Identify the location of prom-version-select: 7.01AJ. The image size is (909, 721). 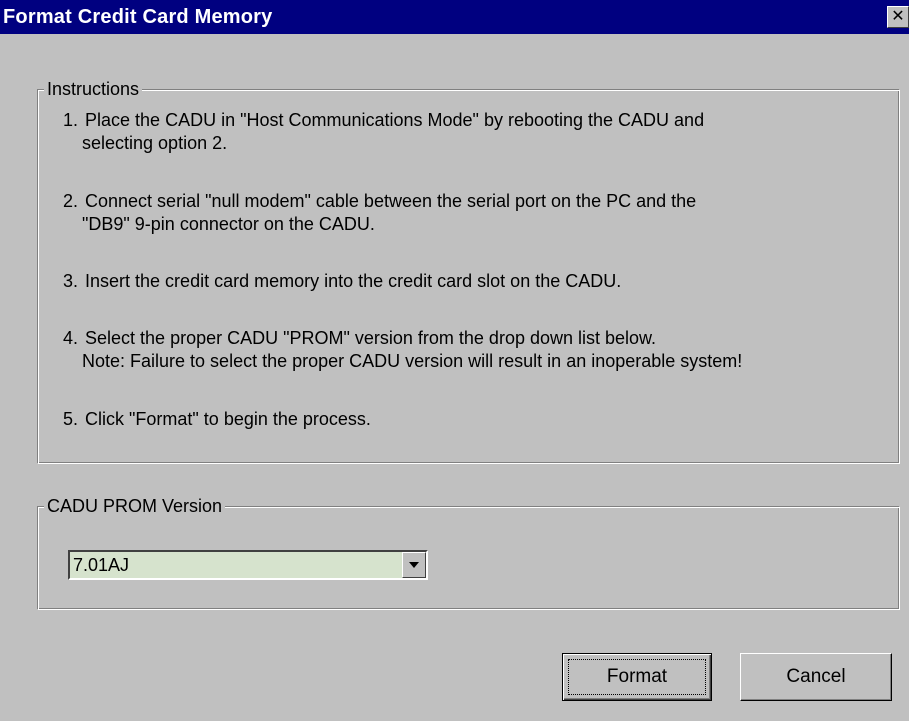
(248, 565).